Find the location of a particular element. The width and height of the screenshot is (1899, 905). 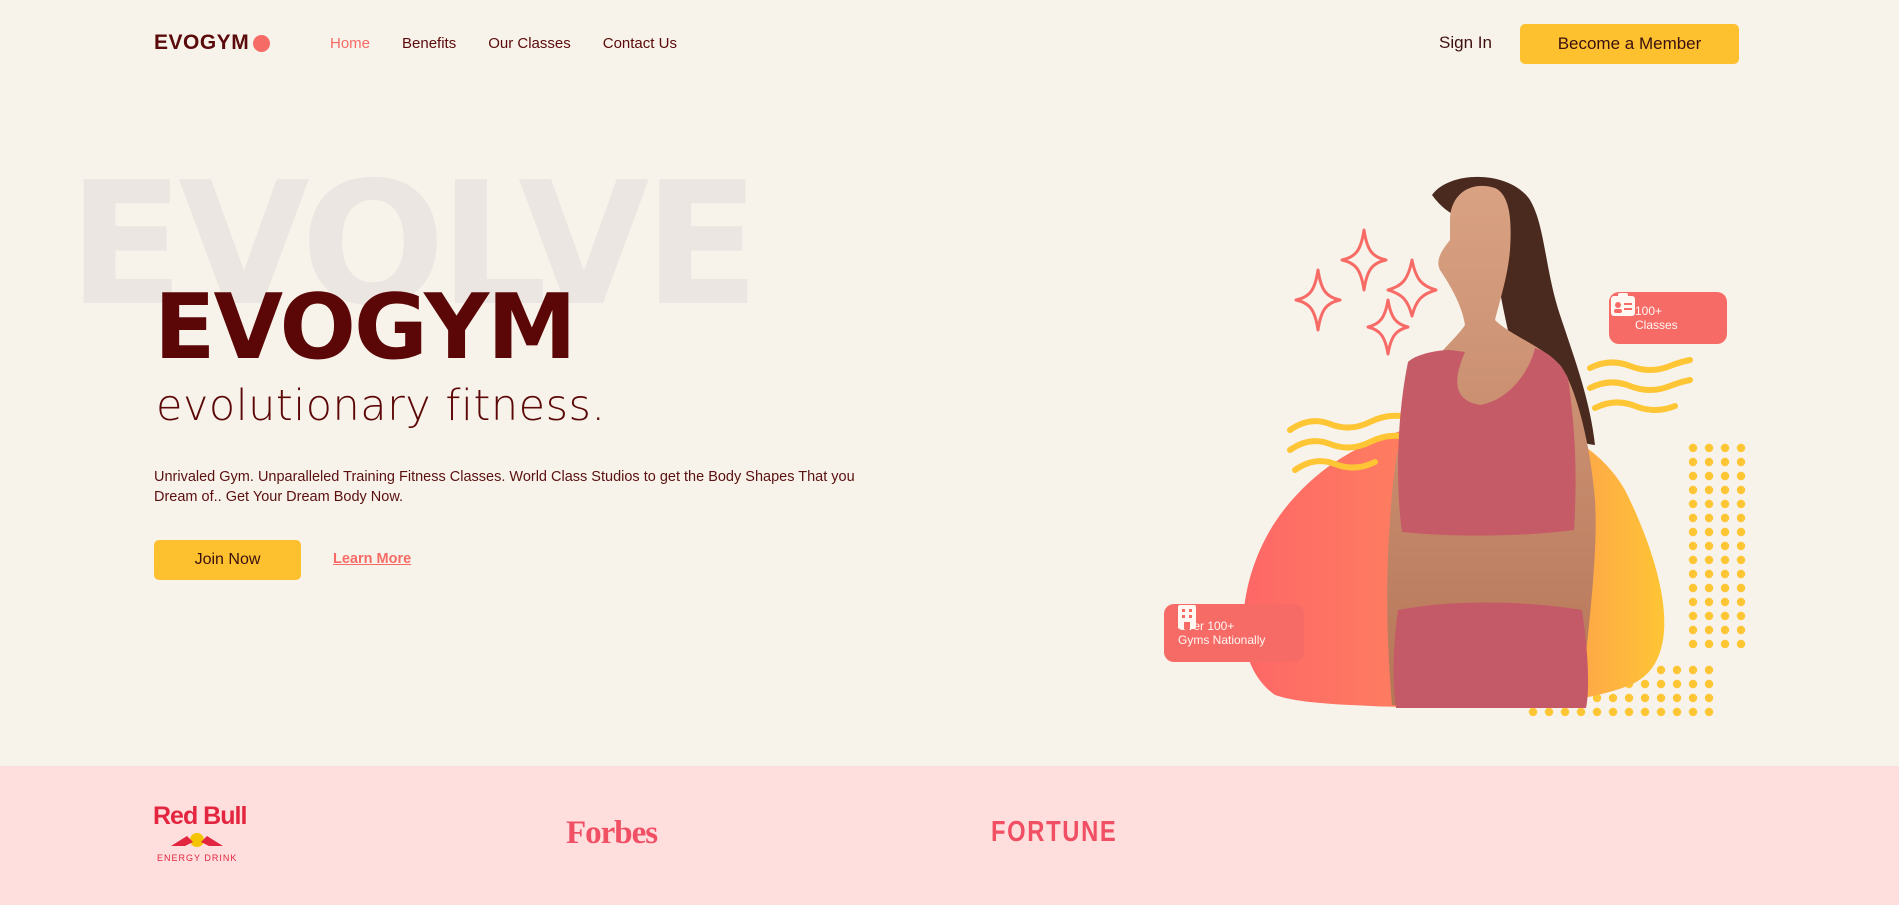

hero-subtitle: evolutionary fitness. is located at coordinates (381, 406).